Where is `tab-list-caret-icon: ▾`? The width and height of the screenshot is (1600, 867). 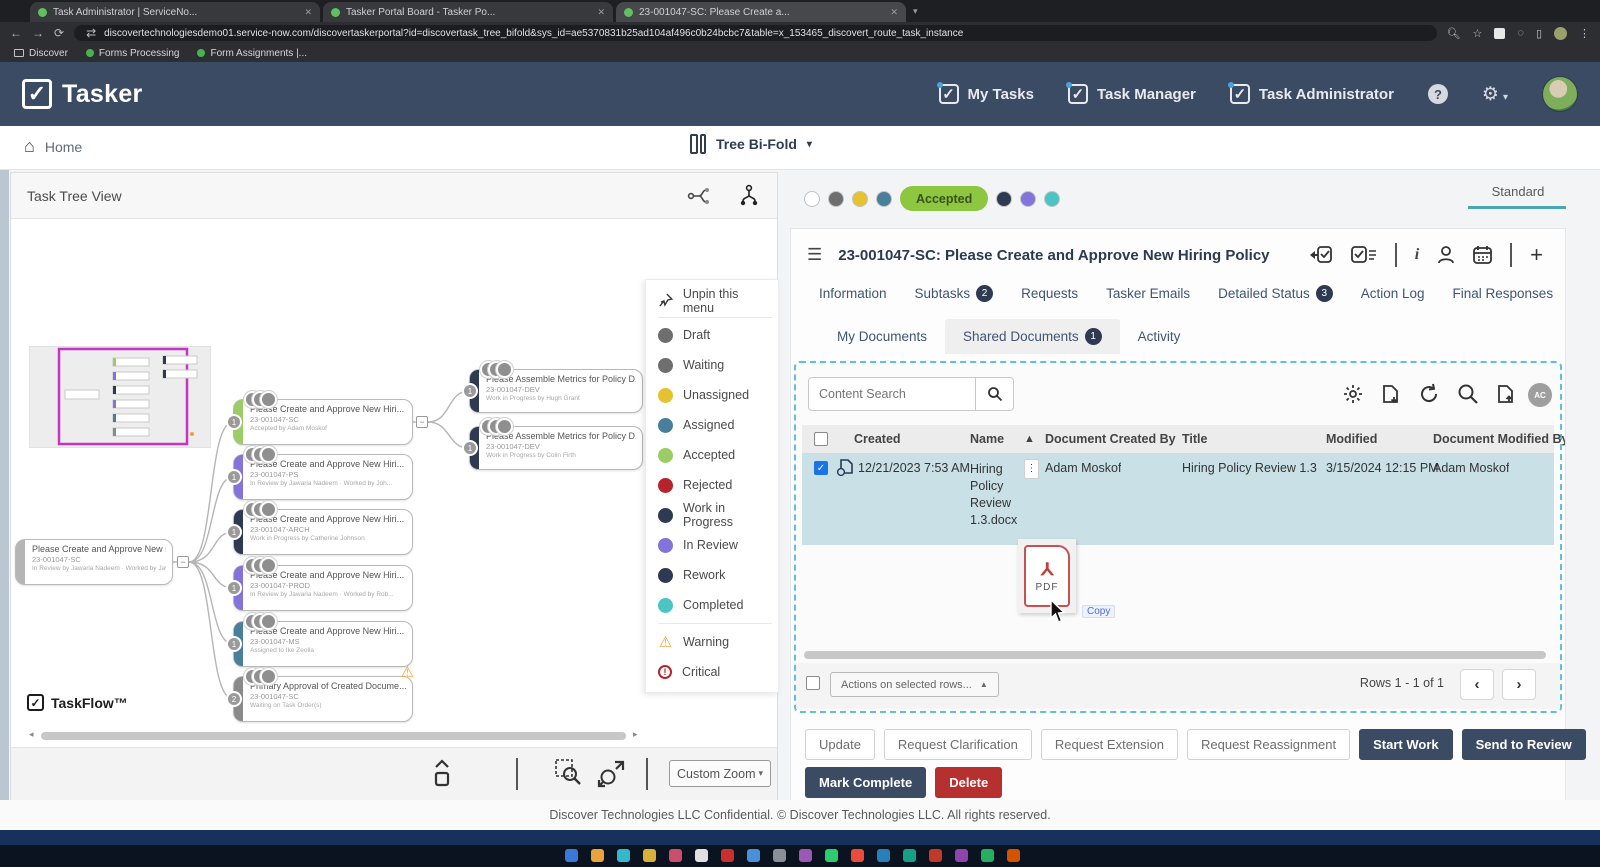
tab-list-caret-icon: ▾ is located at coordinates (915, 11).